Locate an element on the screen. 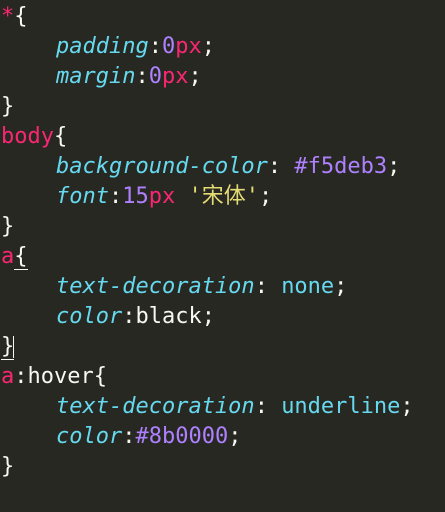 This screenshot has width=445, height=512. keyword-value: none is located at coordinates (308, 286).